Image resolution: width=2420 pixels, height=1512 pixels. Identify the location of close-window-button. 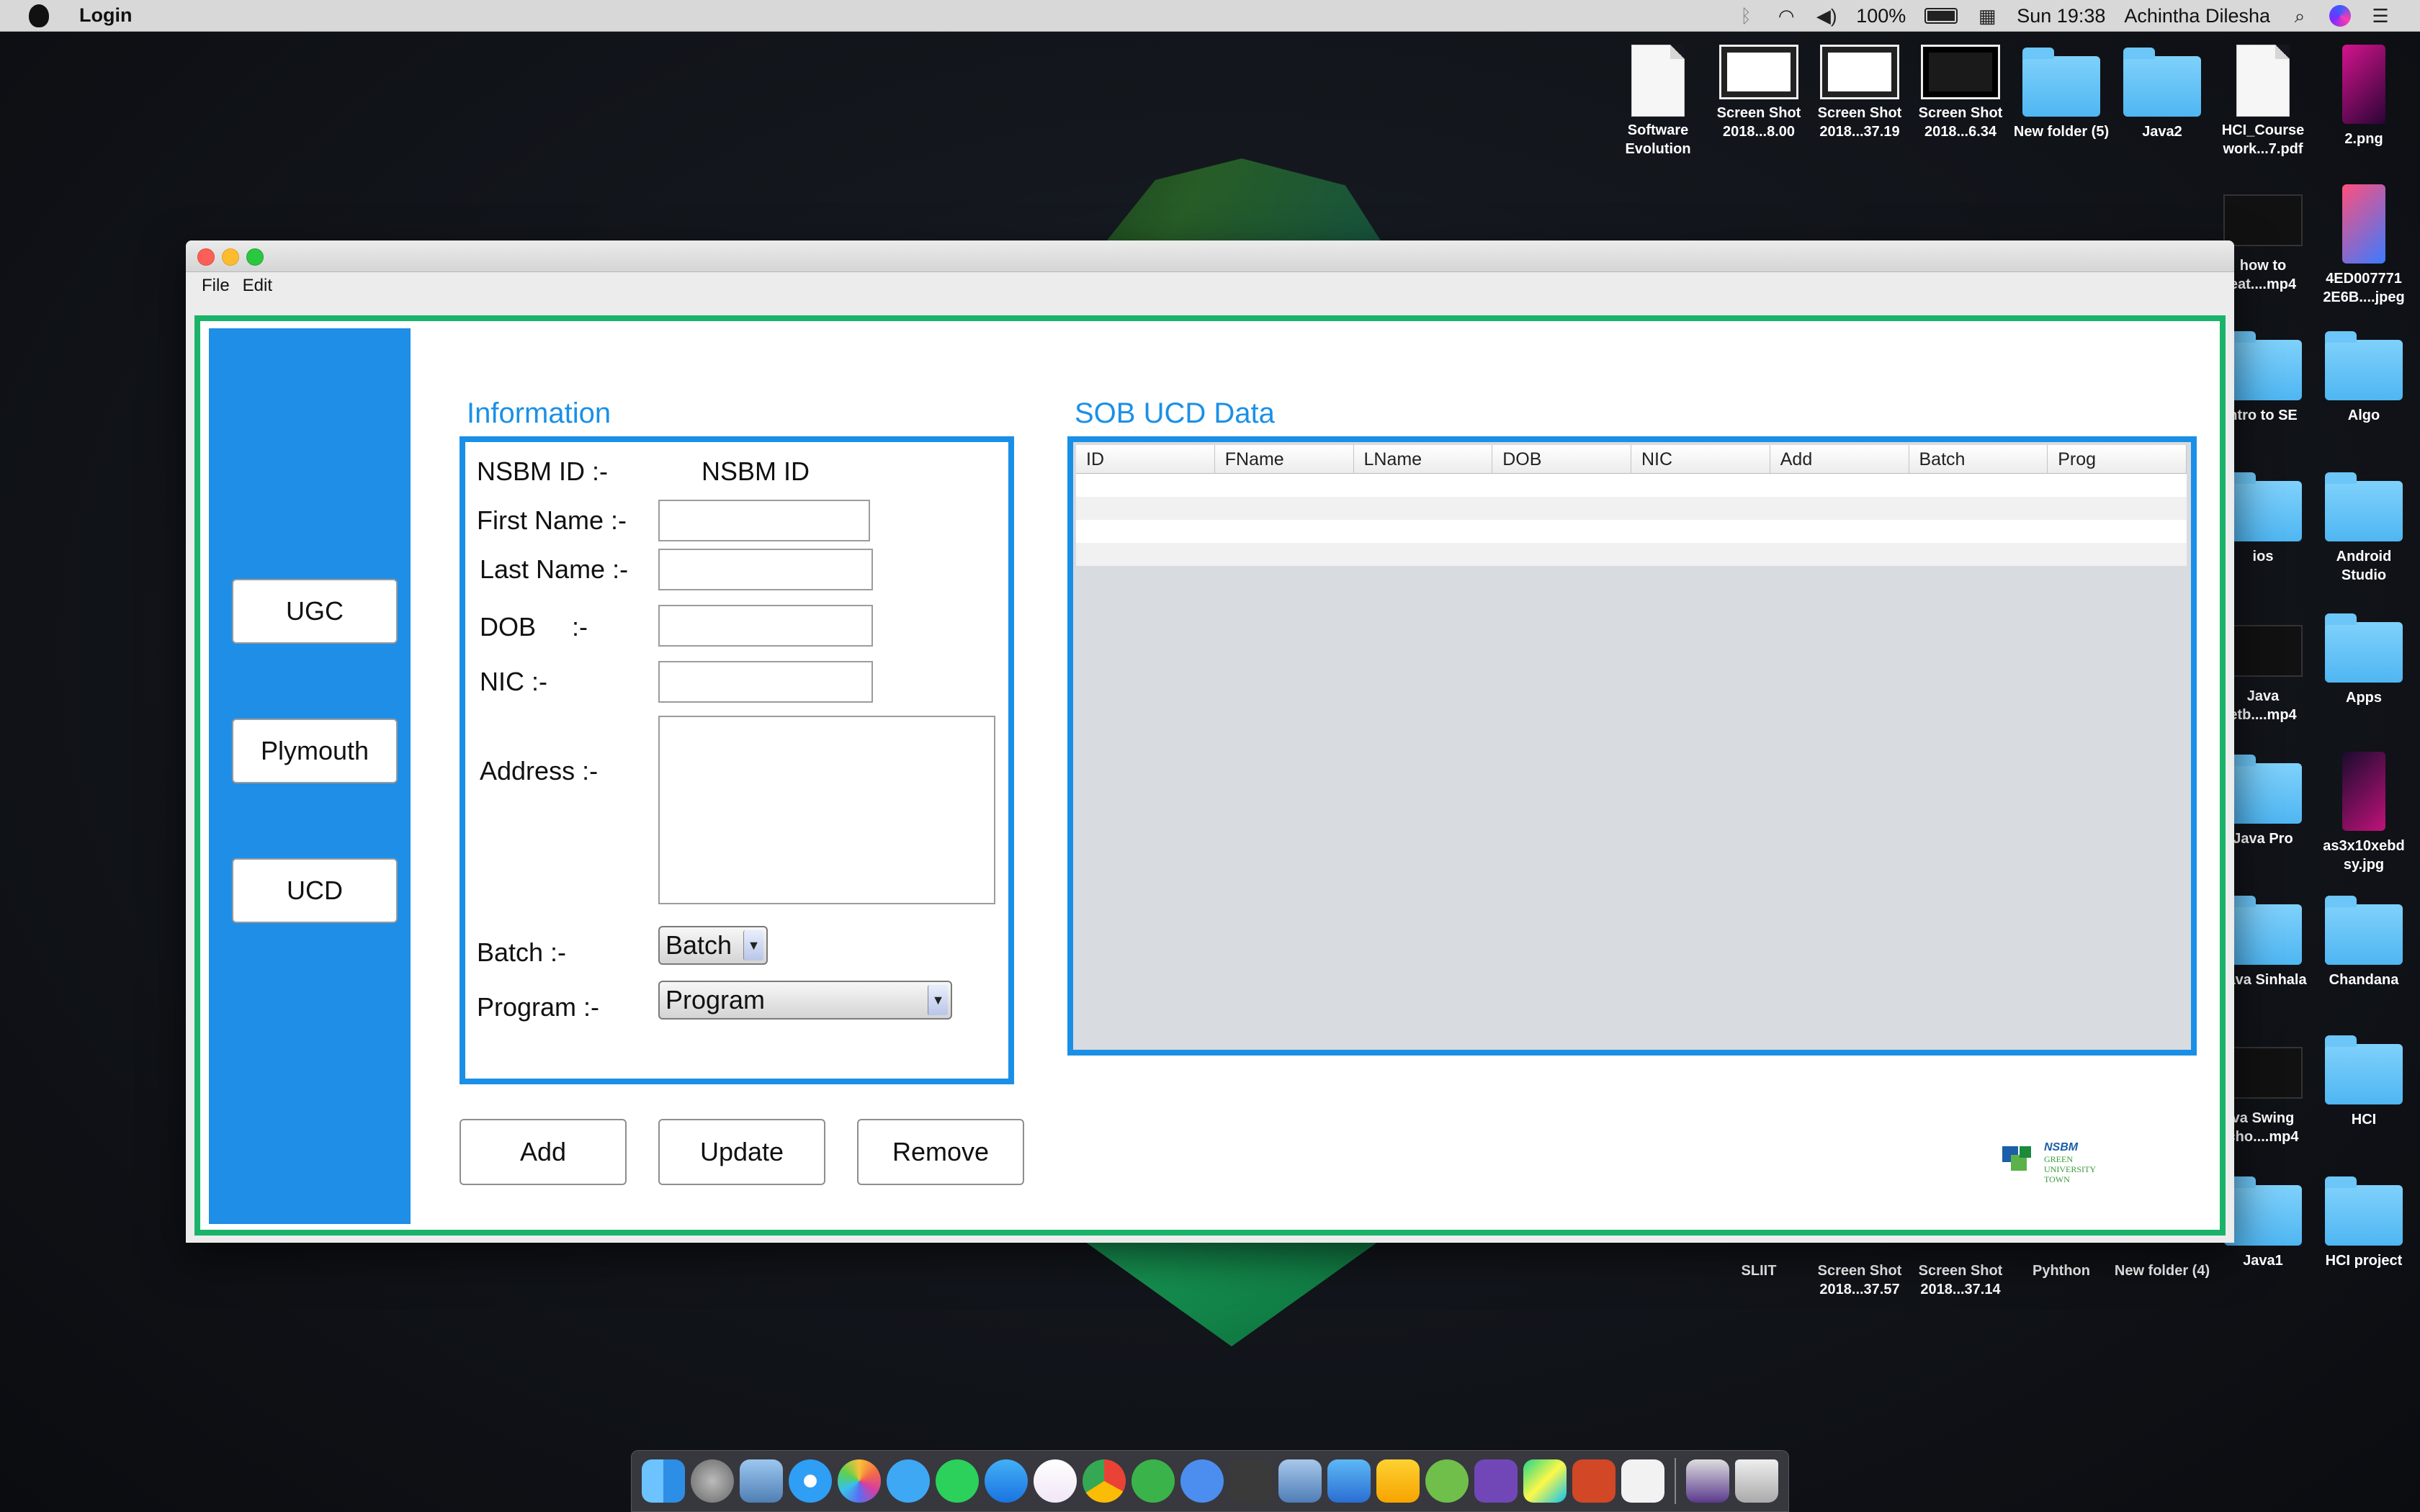
(206, 257).